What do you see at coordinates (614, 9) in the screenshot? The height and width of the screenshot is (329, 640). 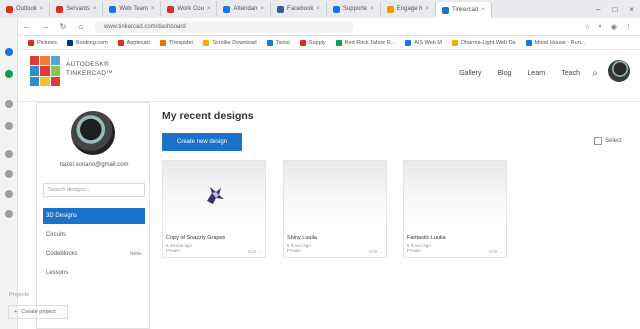 I see `maximize-icon: □` at bounding box center [614, 9].